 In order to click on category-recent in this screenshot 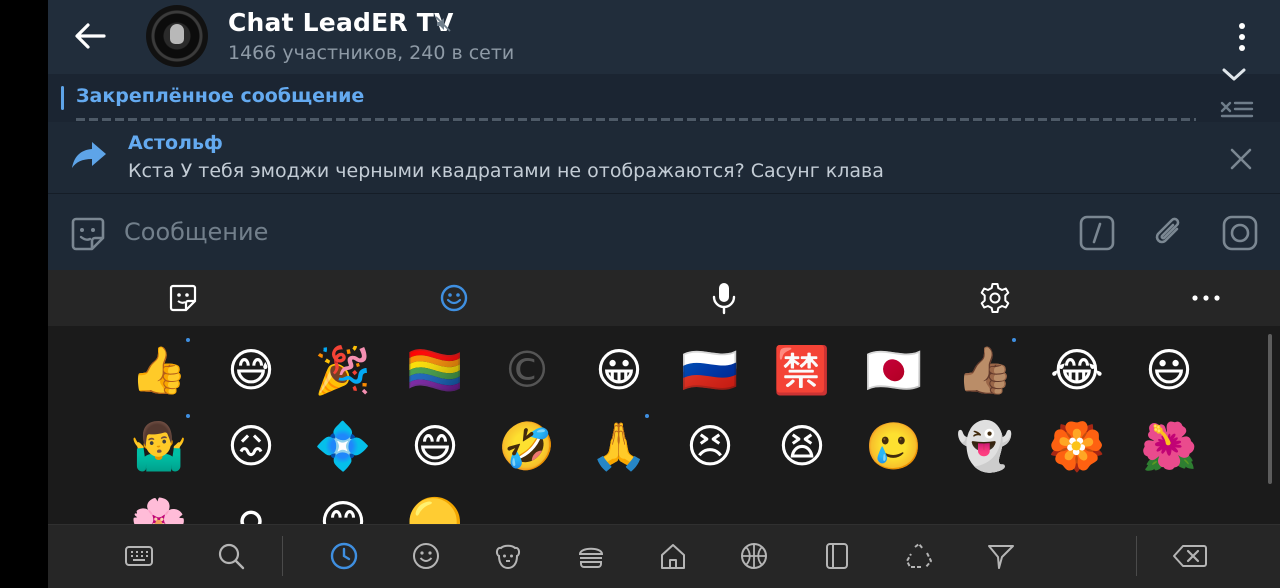, I will do `click(344, 556)`.